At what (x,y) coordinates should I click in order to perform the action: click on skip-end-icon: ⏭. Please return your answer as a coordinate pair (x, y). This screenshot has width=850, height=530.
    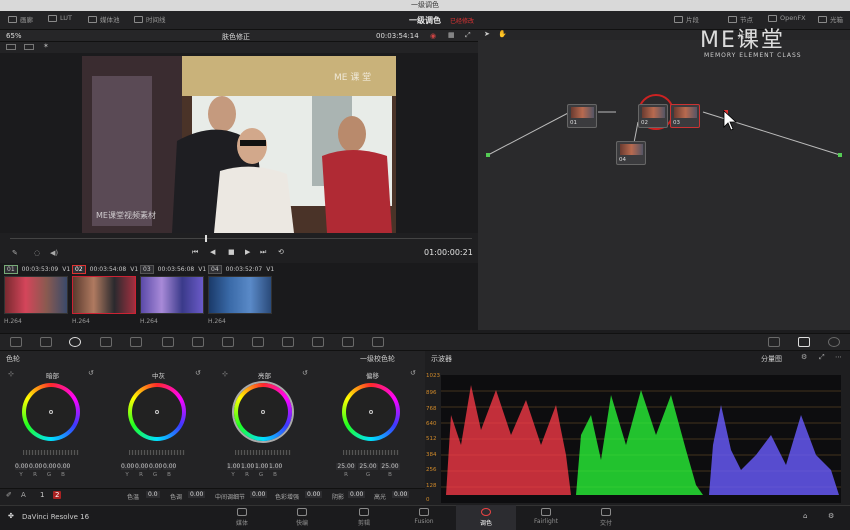
    Looking at the image, I should click on (263, 252).